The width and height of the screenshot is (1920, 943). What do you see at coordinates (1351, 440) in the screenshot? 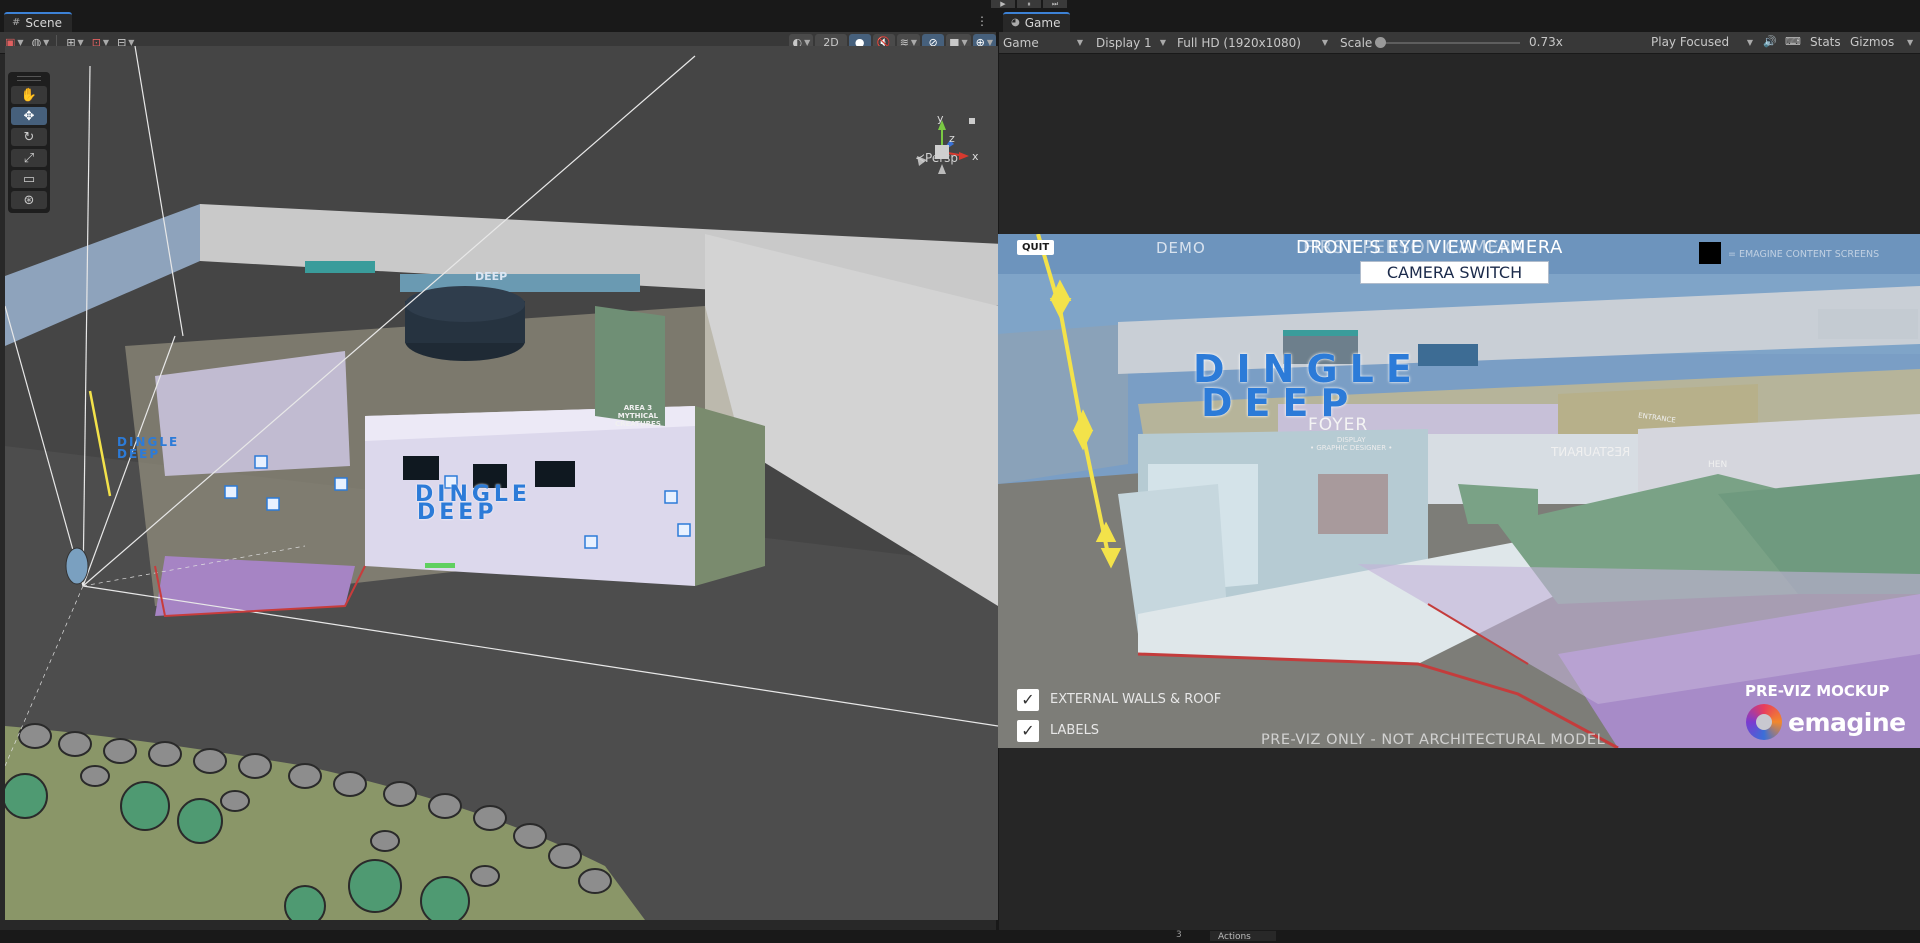
I see `display-line1: DISPLAY` at bounding box center [1351, 440].